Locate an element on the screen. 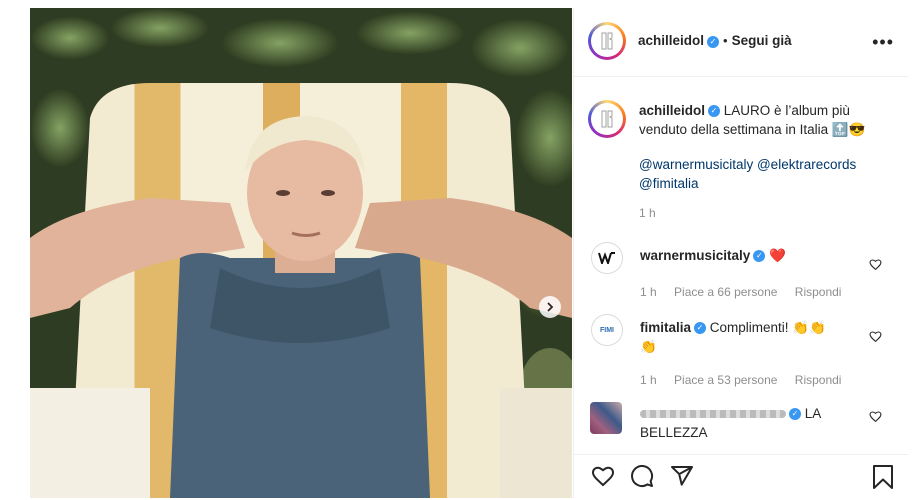 The image size is (915, 500). comment-text-line2: 👏 is located at coordinates (648, 346).